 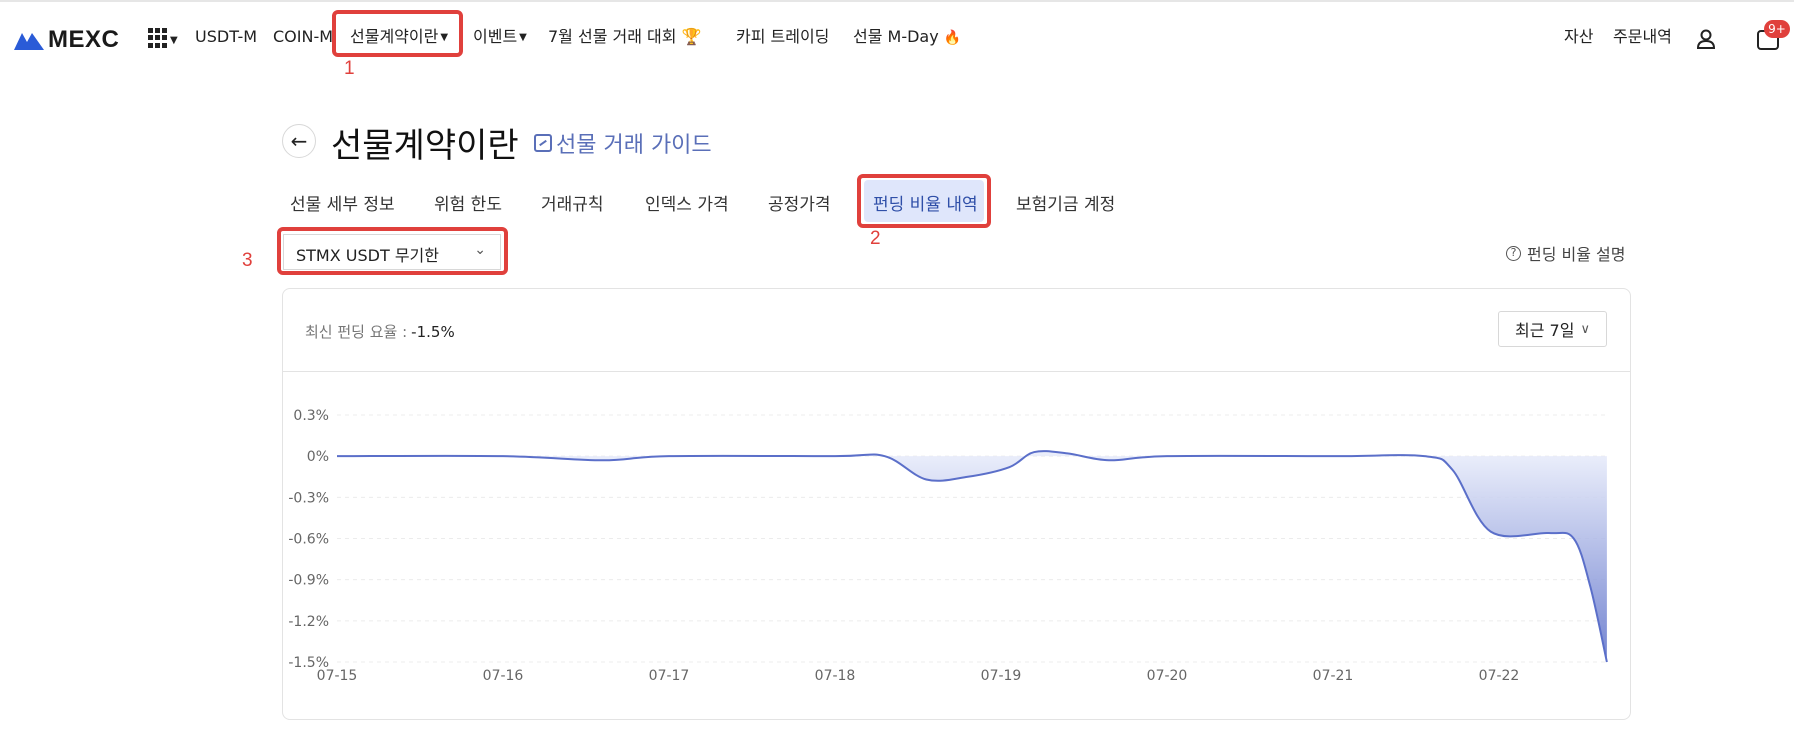 I want to click on arrow-left-icon: ←, so click(x=299, y=141).